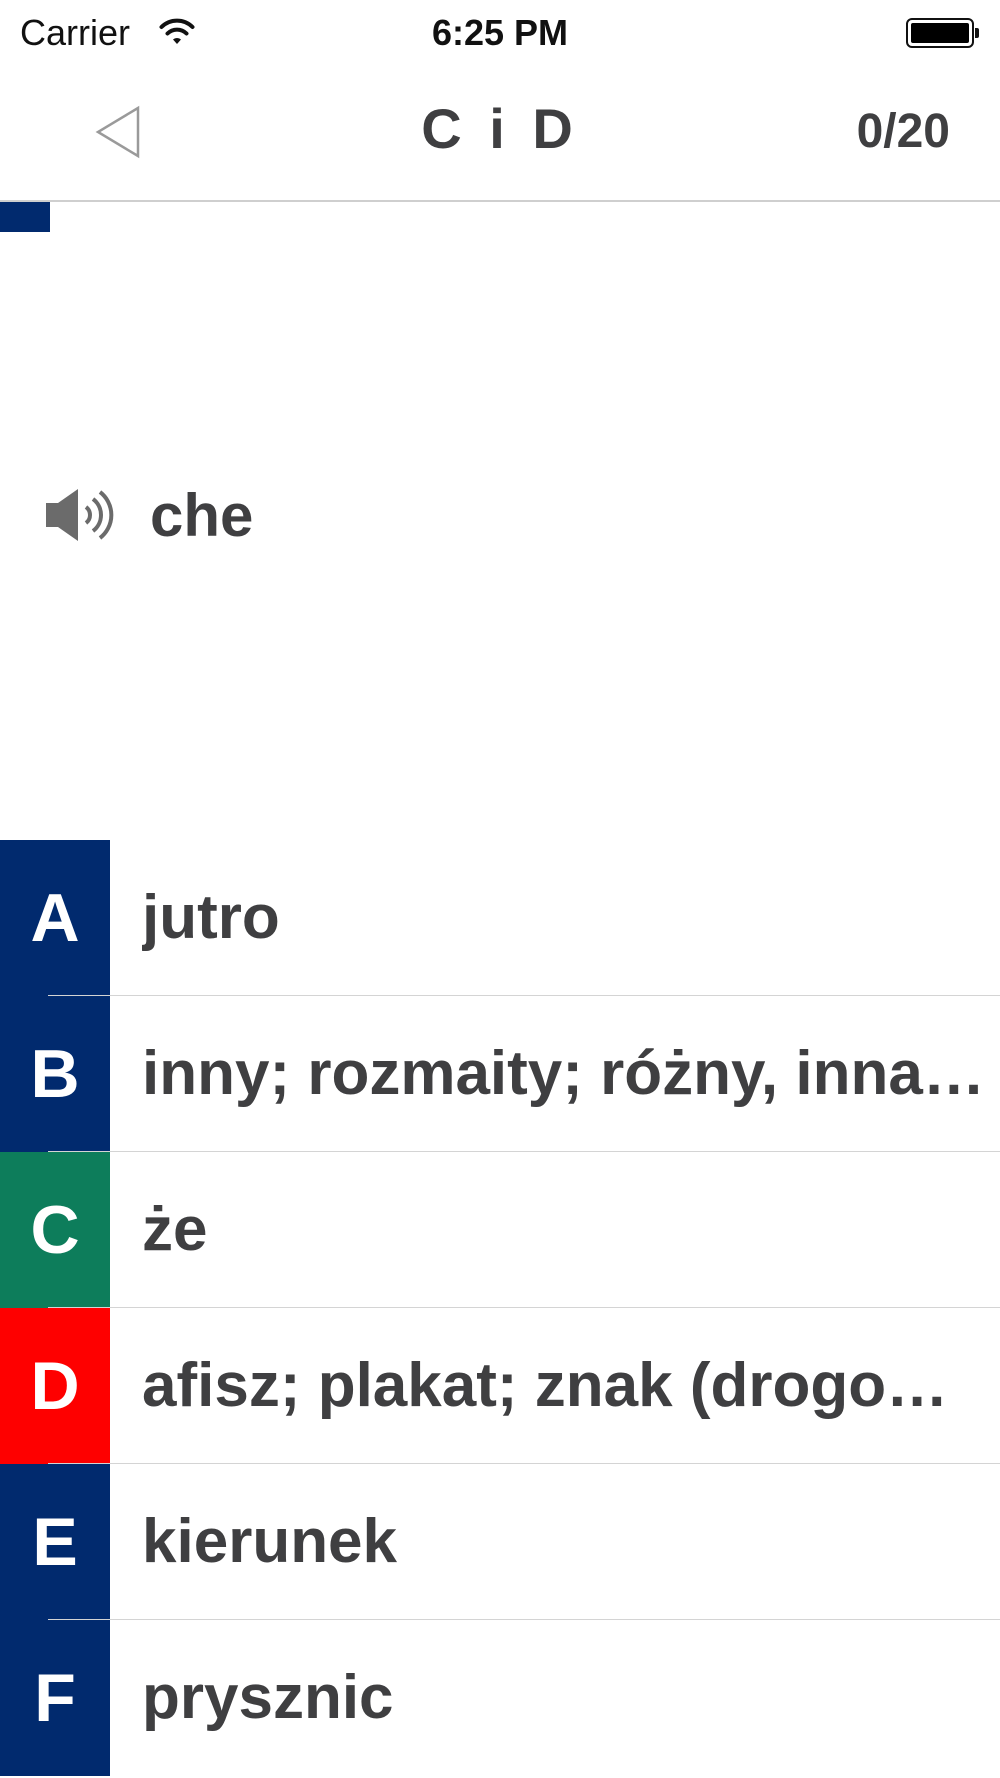  What do you see at coordinates (500, 1698) in the screenshot?
I see `answer-option-f: F prysznic` at bounding box center [500, 1698].